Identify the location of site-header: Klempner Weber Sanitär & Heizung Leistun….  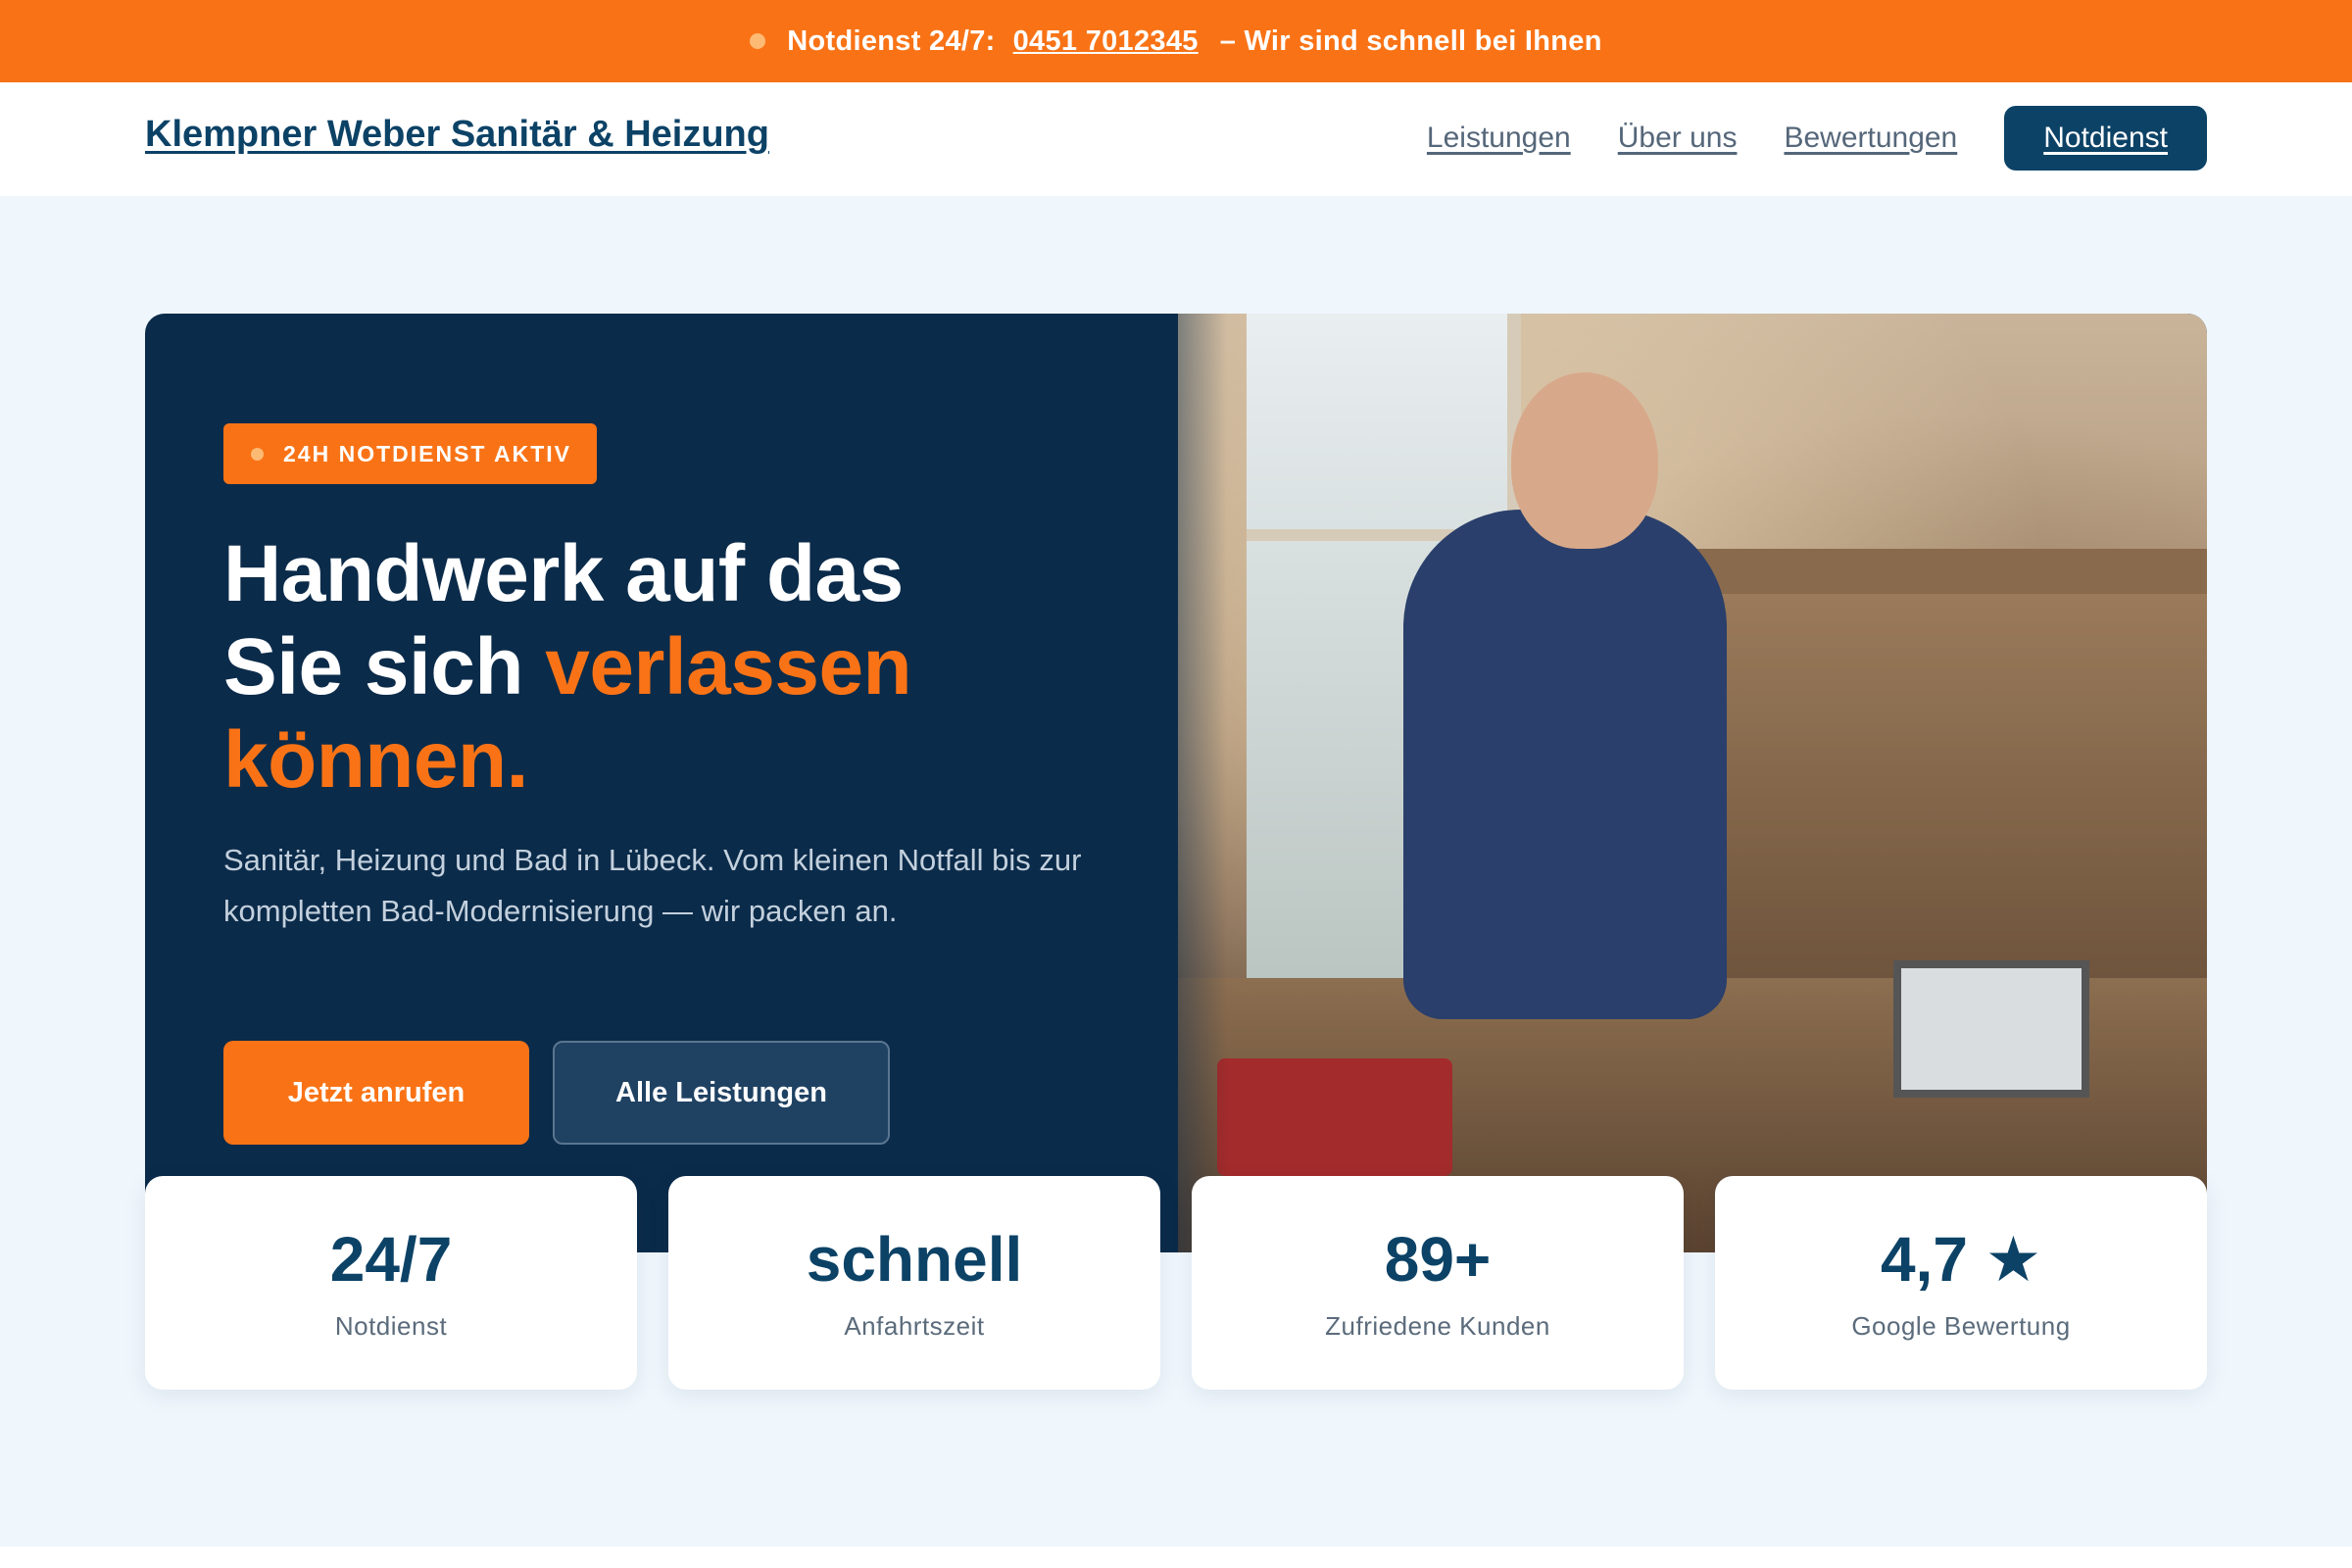
(1176, 139).